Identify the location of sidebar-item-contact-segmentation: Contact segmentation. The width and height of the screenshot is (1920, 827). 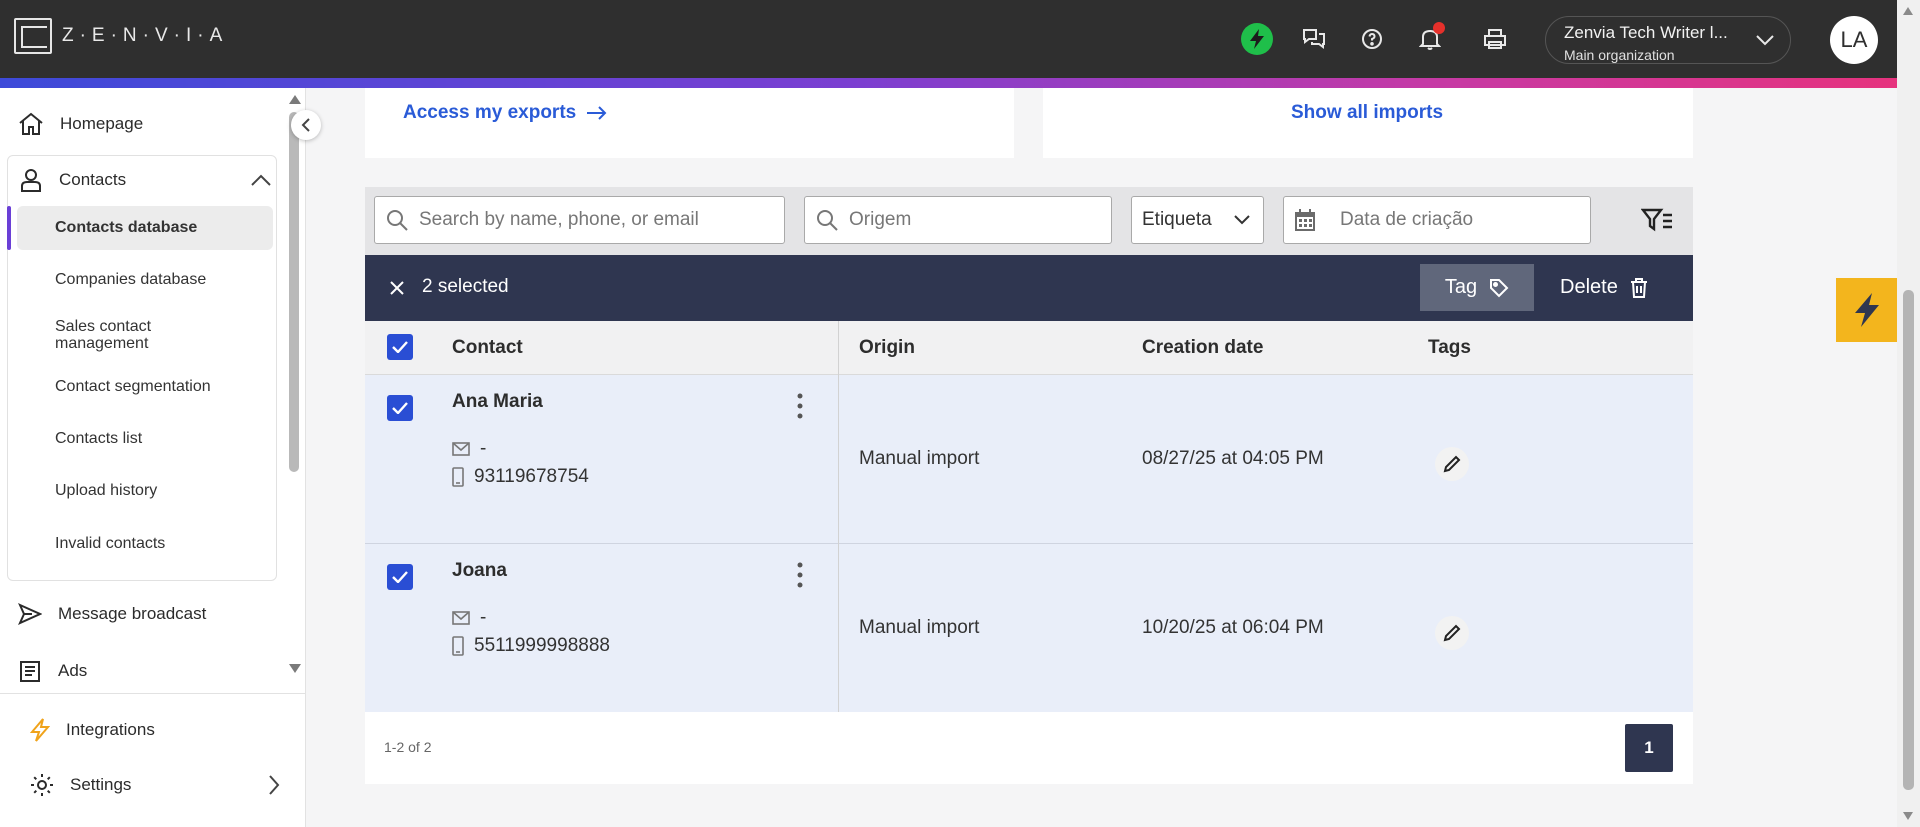
(133, 386).